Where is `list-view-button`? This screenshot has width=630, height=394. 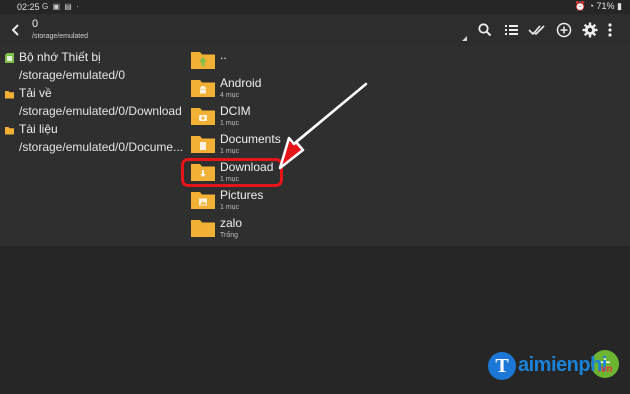 list-view-button is located at coordinates (511, 30).